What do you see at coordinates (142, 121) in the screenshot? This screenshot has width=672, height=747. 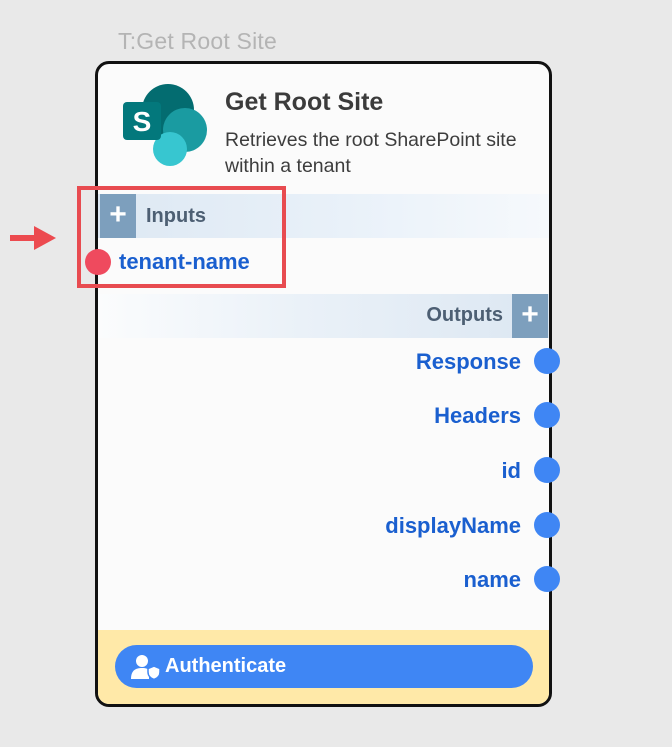 I see `logo-letter: S` at bounding box center [142, 121].